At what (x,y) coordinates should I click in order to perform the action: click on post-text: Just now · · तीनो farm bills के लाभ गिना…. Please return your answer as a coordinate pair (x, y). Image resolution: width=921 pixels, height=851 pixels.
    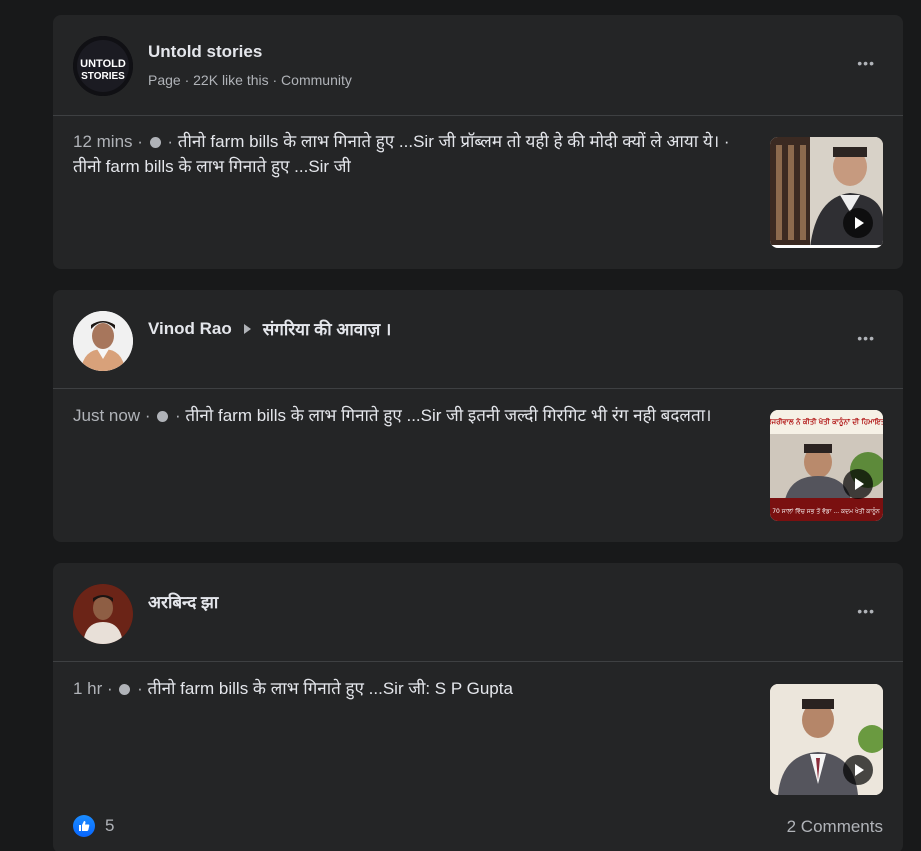
    Looking at the image, I should click on (392, 415).